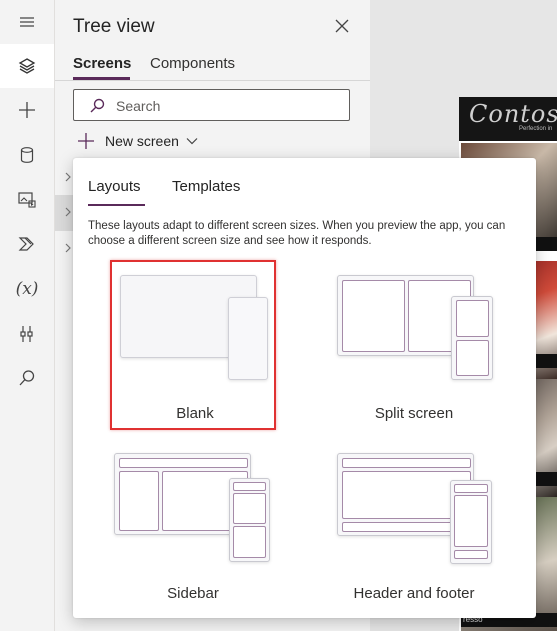 The height and width of the screenshot is (631, 557). What do you see at coordinates (114, 26) in the screenshot?
I see `pane-title: Tree view` at bounding box center [114, 26].